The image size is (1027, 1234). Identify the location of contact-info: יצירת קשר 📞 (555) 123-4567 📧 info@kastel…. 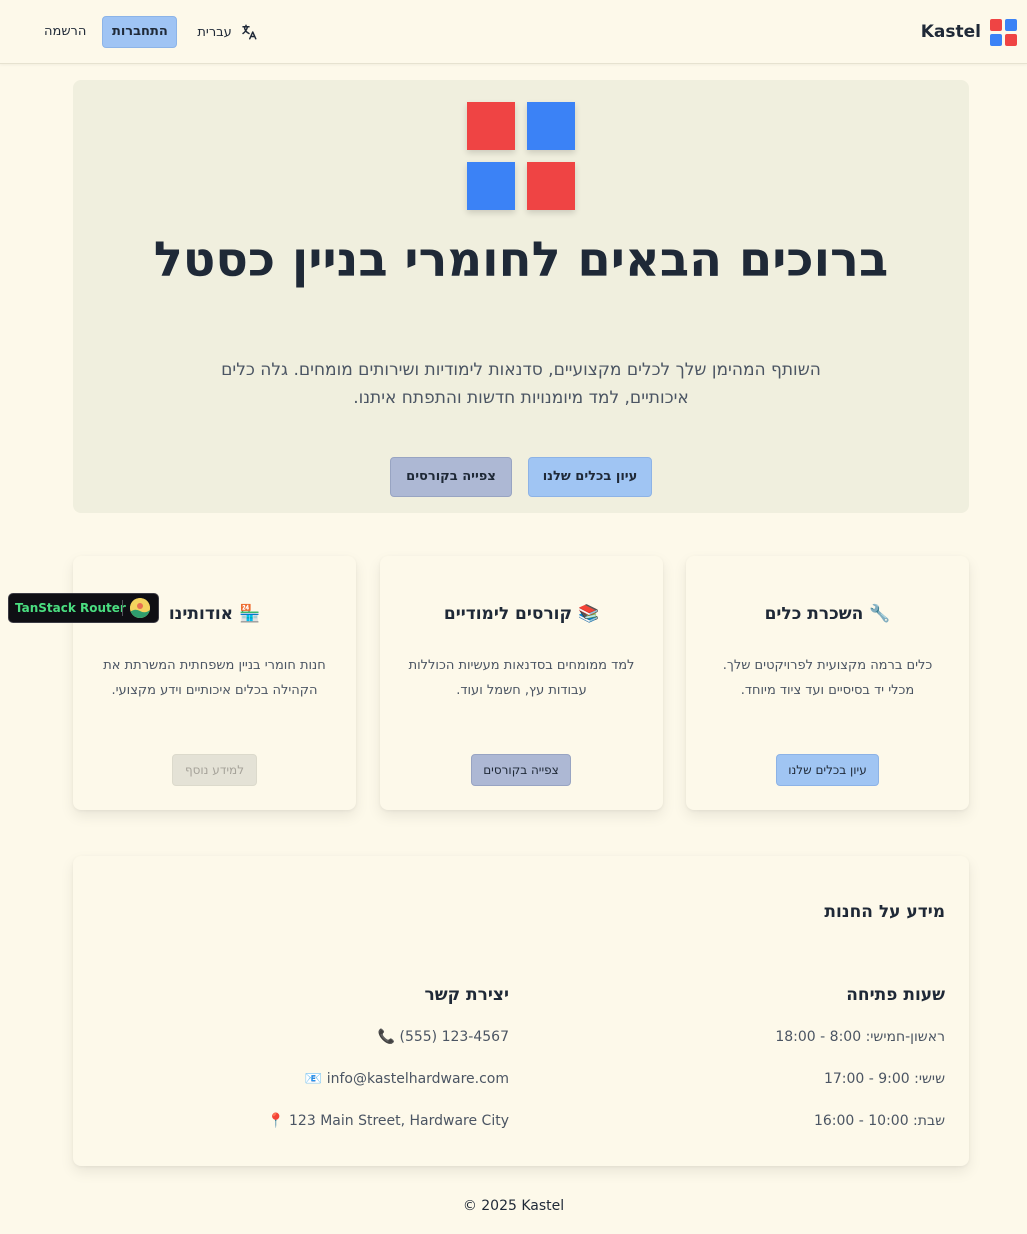
(359, 1068).